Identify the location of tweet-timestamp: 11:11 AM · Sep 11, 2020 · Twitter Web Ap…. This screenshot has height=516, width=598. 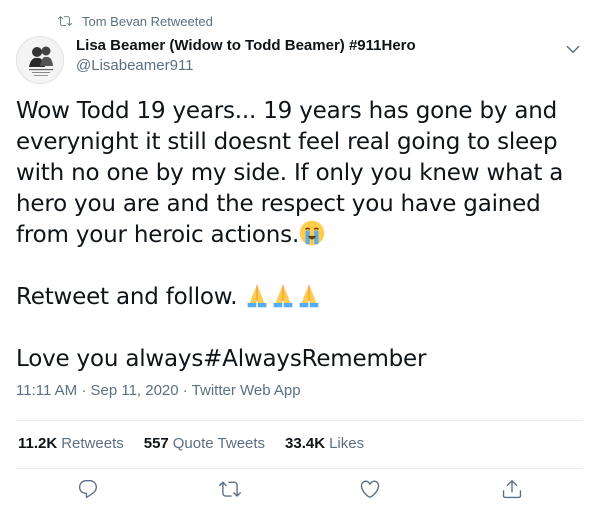
(158, 390).